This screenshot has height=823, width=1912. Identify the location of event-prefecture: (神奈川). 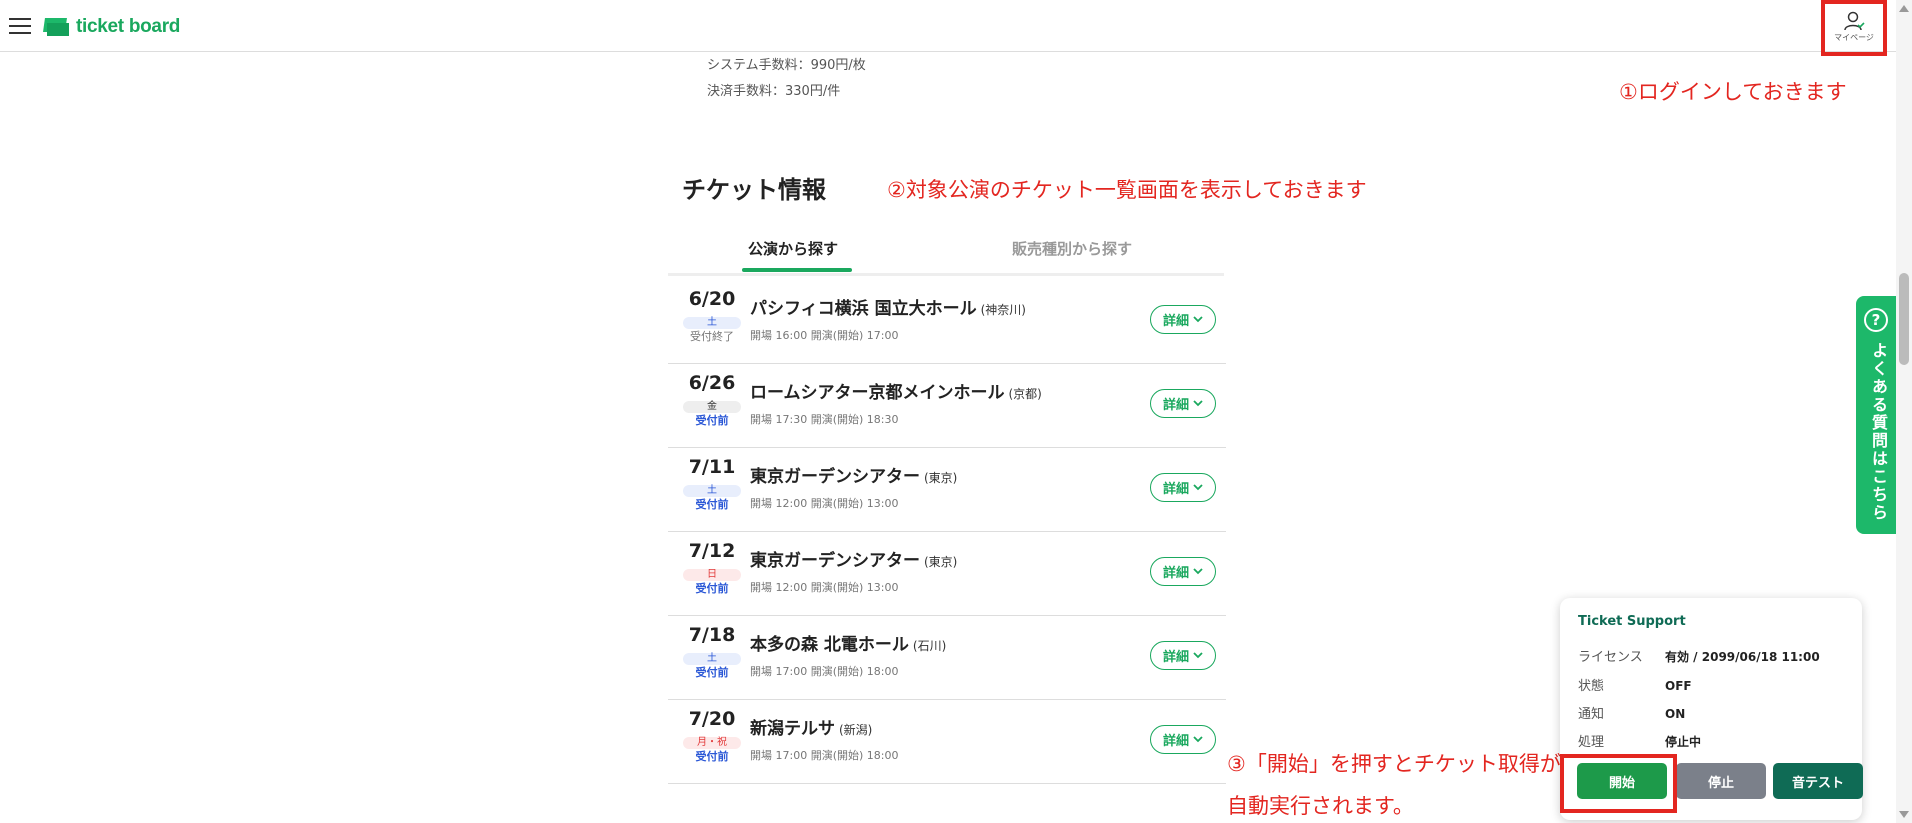
(1003, 310).